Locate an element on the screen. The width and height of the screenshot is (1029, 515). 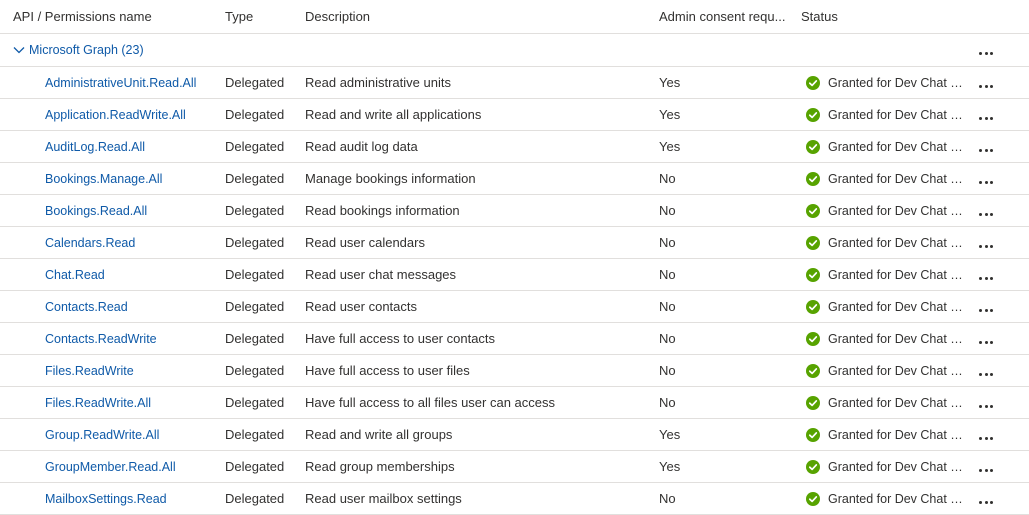
permission-description: Read audit log data is located at coordinates (361, 146).